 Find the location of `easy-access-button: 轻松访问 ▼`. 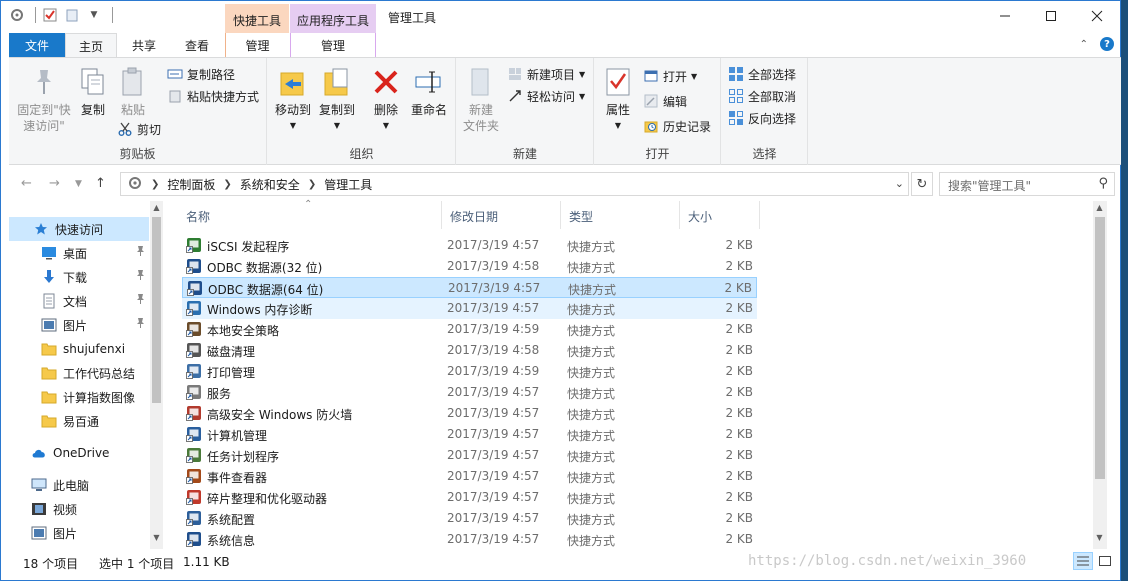

easy-access-button: 轻松访问 ▼ is located at coordinates (546, 96).